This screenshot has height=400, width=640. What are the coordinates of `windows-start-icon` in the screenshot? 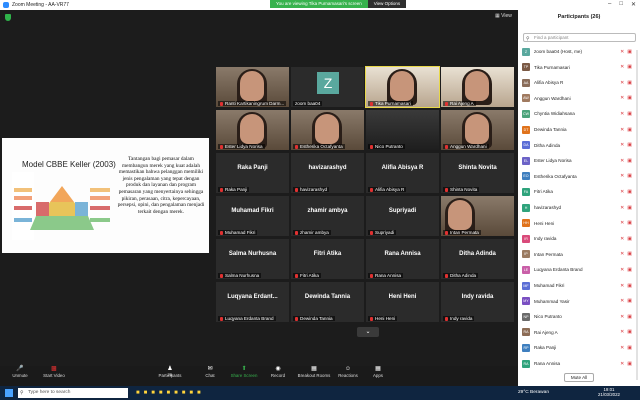 It's located at (9, 393).